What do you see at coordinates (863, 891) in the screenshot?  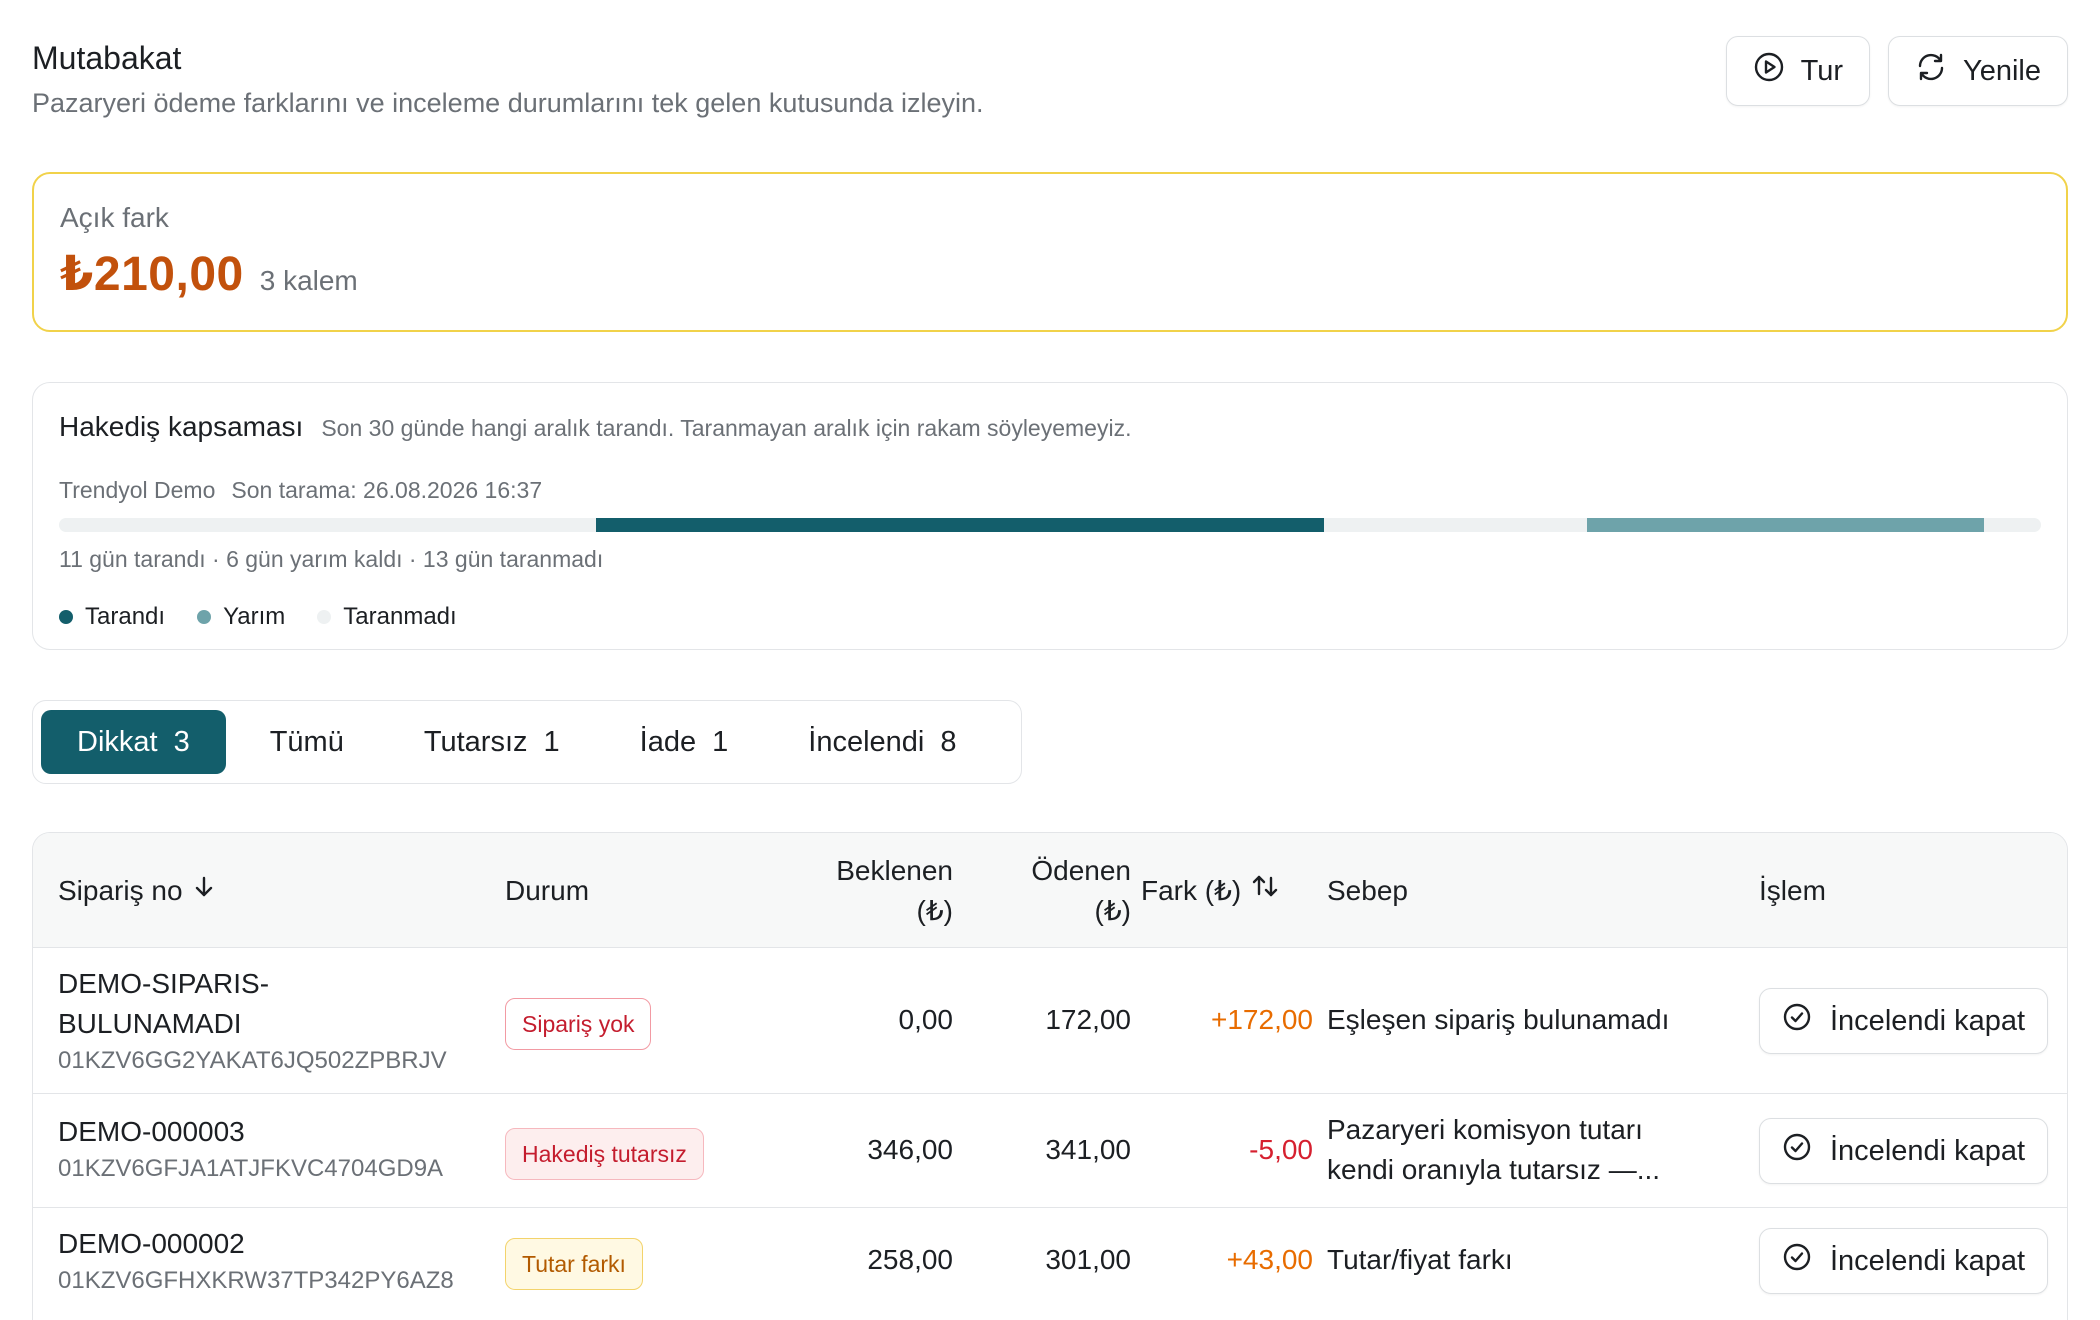 I see `col-expected: Beklenen (₺)` at bounding box center [863, 891].